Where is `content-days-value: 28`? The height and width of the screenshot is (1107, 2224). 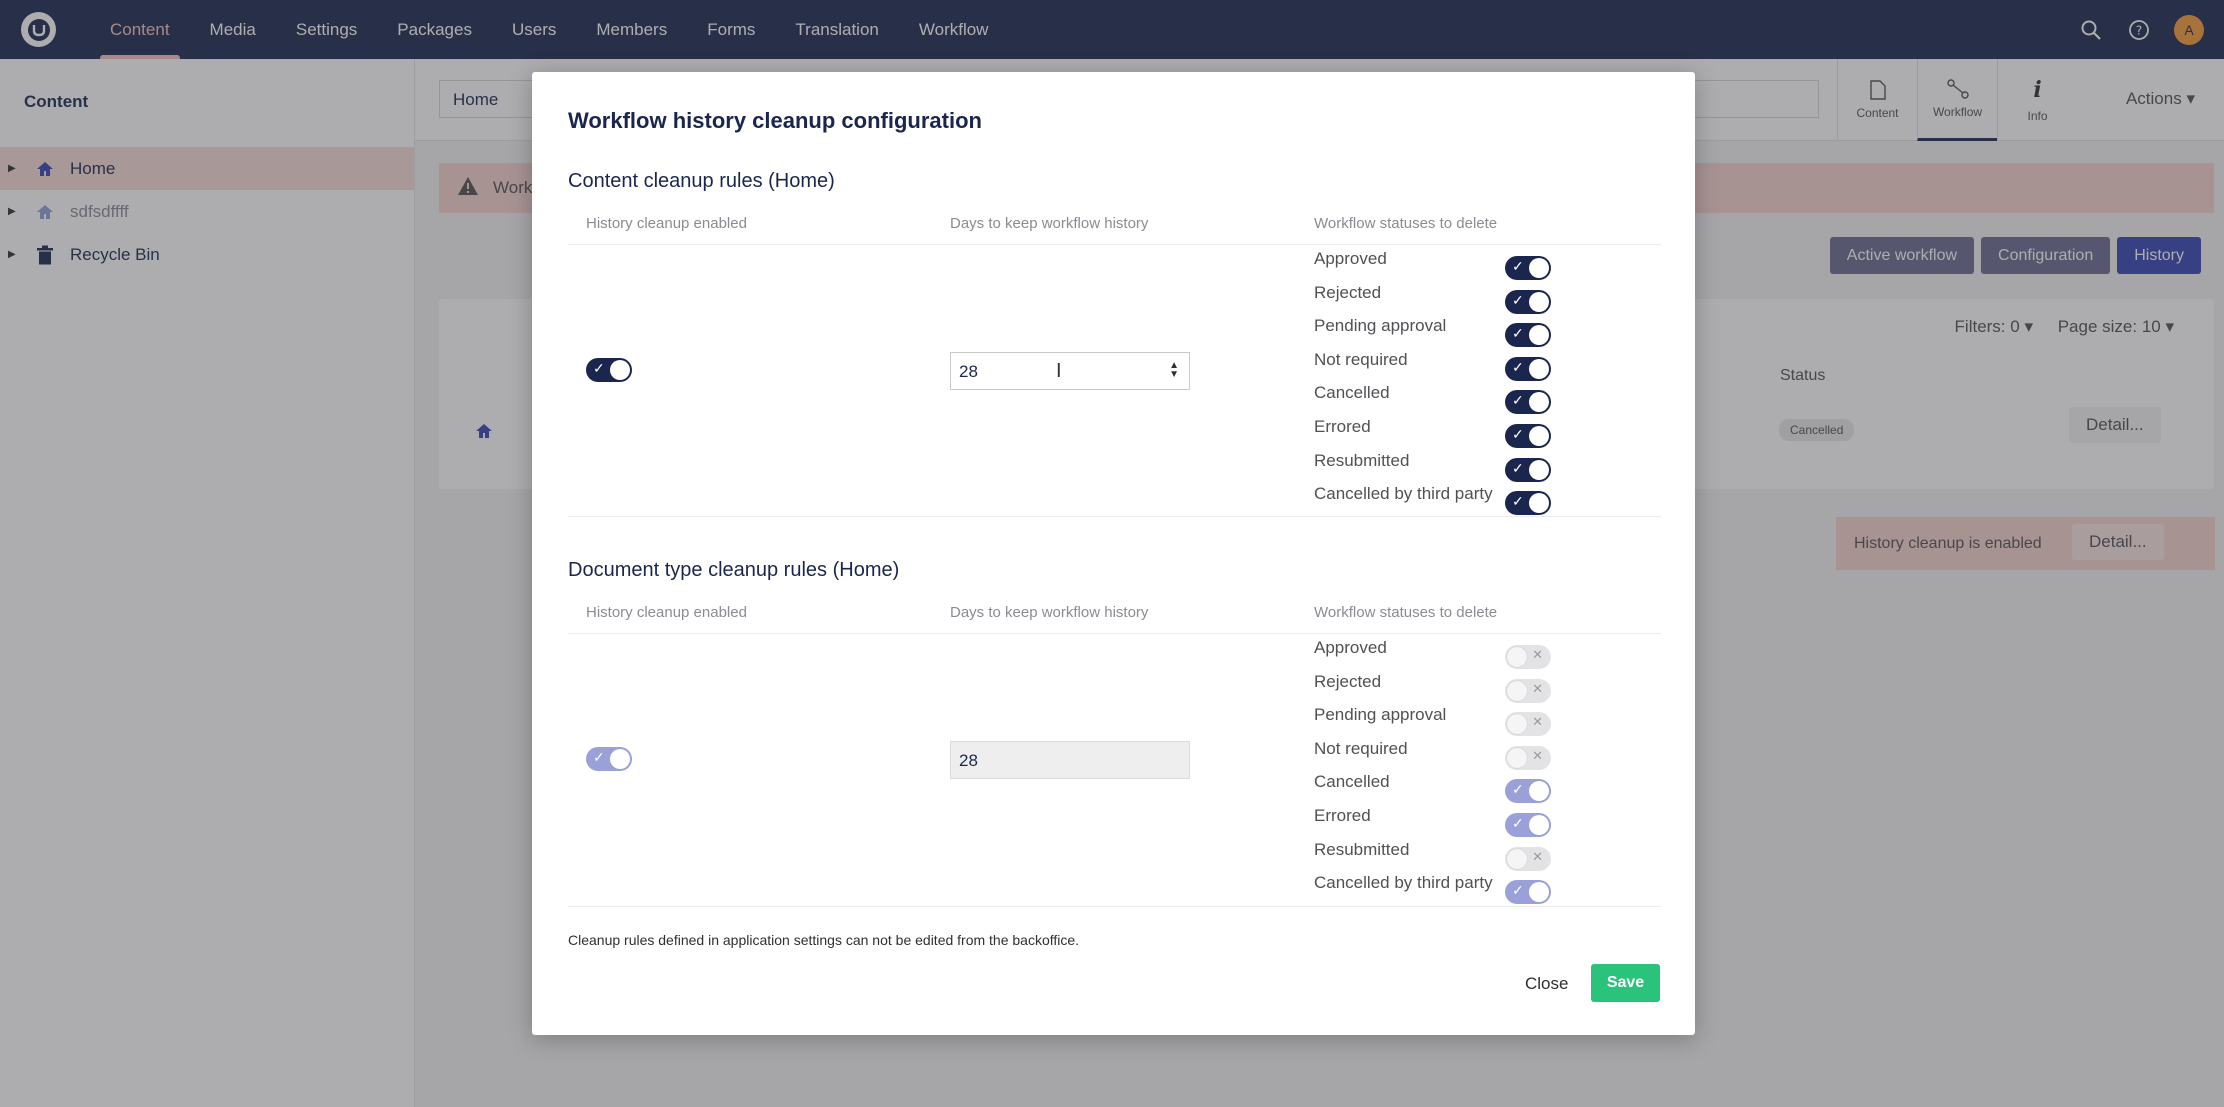
content-days-value: 28 is located at coordinates (968, 371).